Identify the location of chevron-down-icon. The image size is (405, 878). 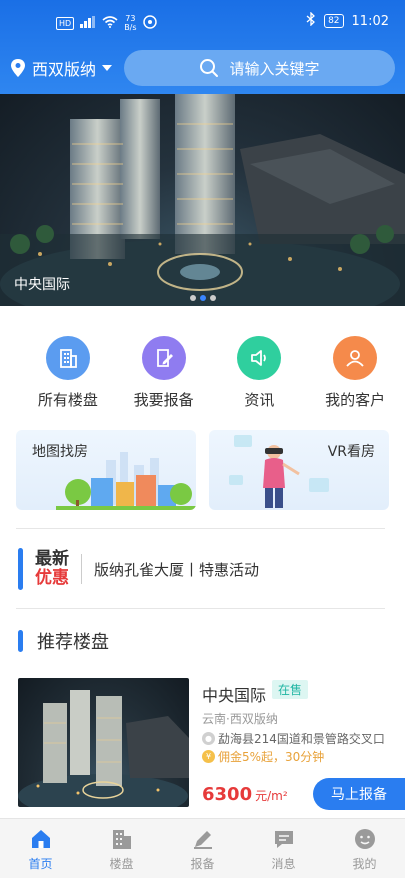
(107, 68).